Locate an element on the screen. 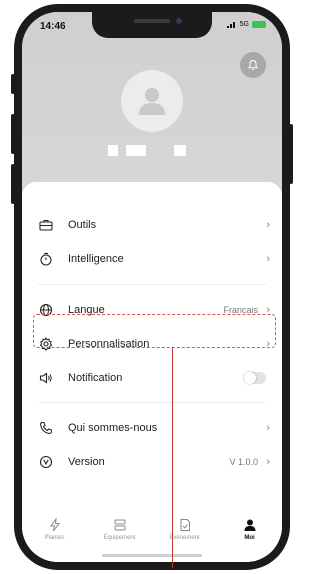  version-icon is located at coordinates (46, 462).